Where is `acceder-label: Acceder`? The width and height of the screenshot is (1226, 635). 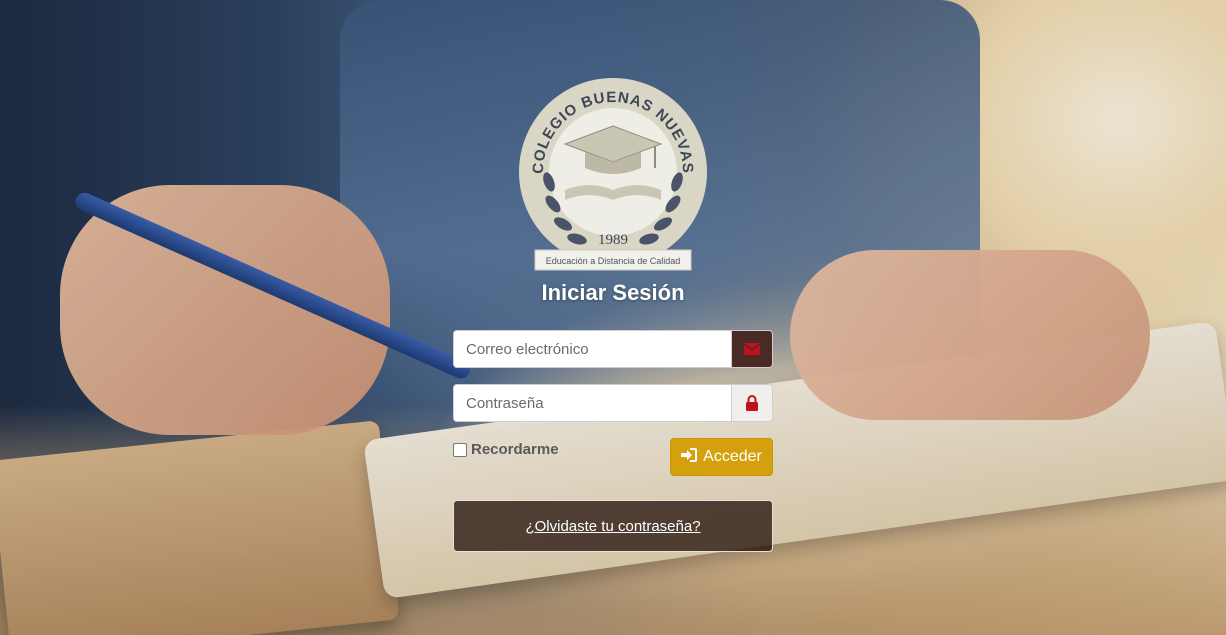 acceder-label: Acceder is located at coordinates (732, 456).